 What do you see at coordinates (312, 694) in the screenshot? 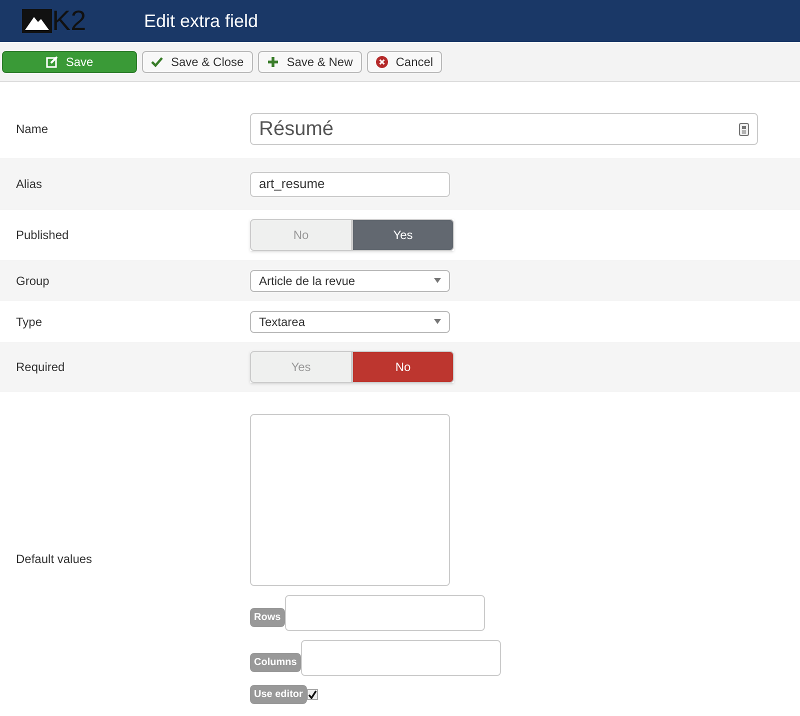
I see `checkbox` at bounding box center [312, 694].